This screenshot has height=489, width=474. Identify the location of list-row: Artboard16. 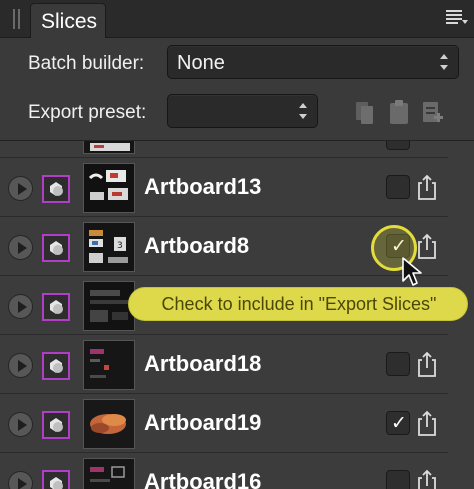
(224, 471).